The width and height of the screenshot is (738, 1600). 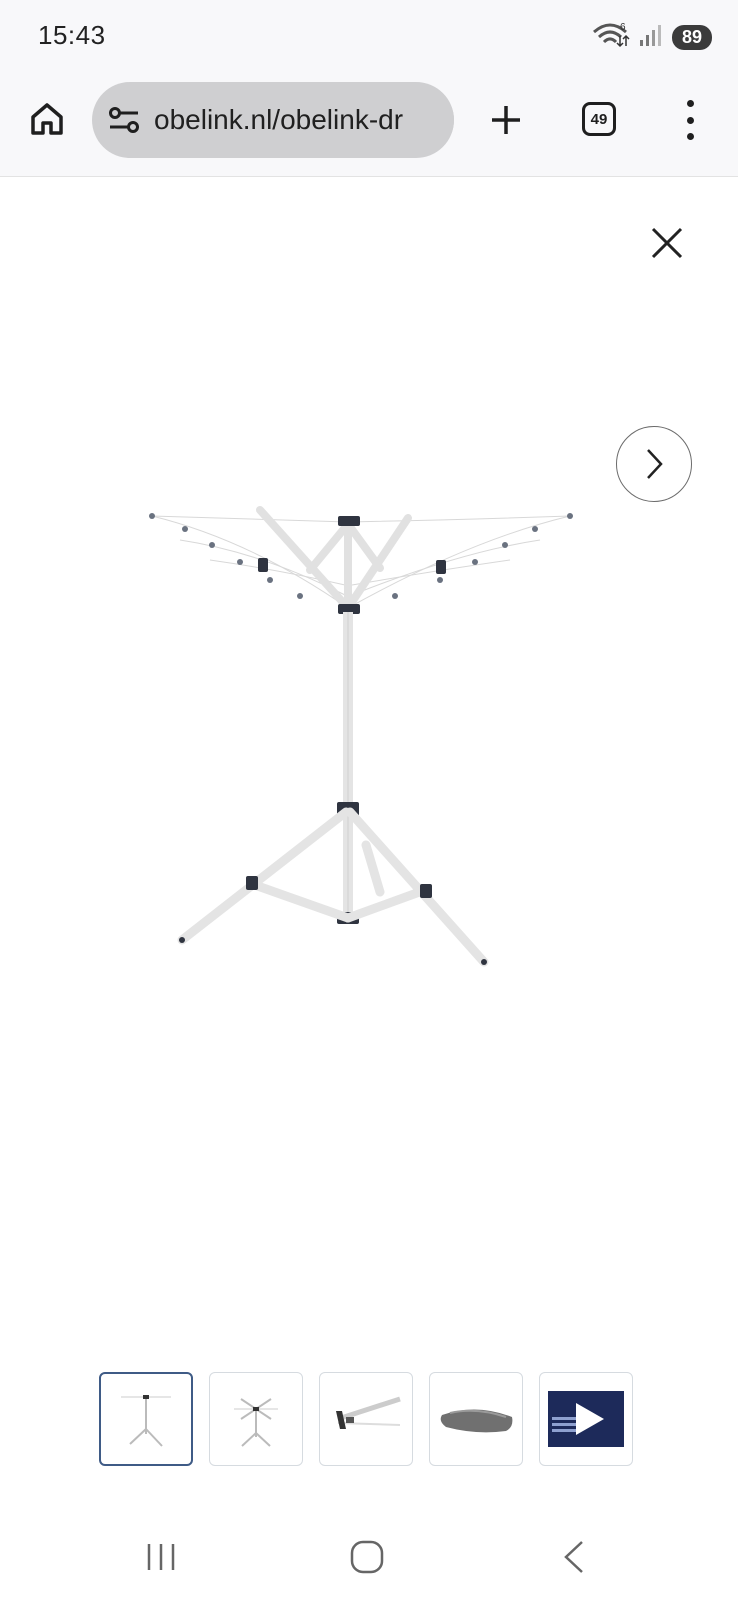 I want to click on thumb-dryer-angle, so click(x=256, y=1419).